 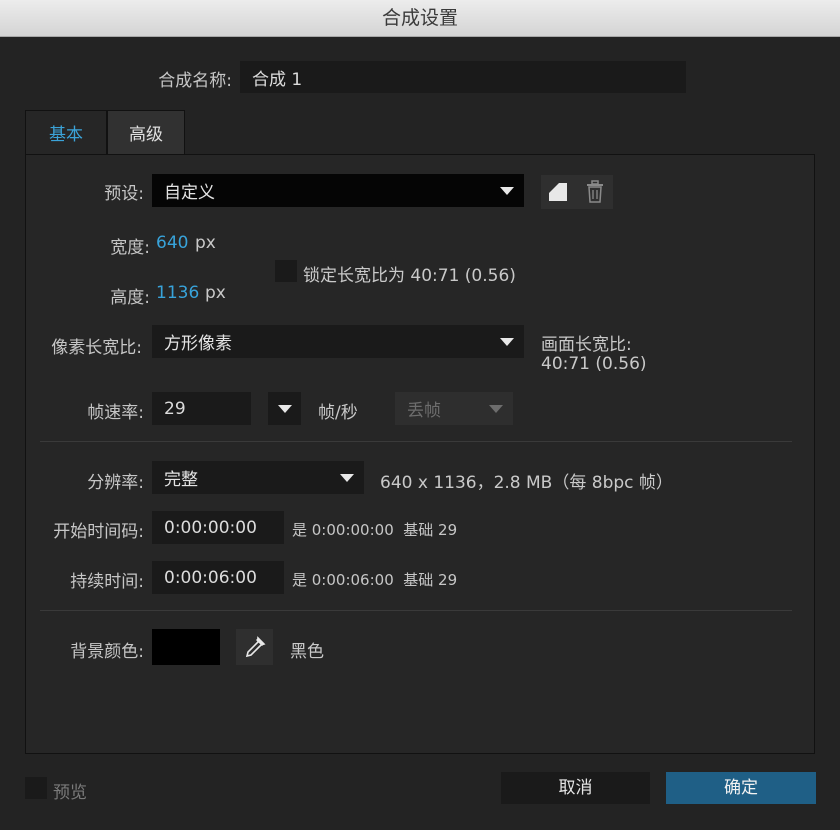 What do you see at coordinates (338, 190) in the screenshot?
I see `preset-dropdown: 自定义` at bounding box center [338, 190].